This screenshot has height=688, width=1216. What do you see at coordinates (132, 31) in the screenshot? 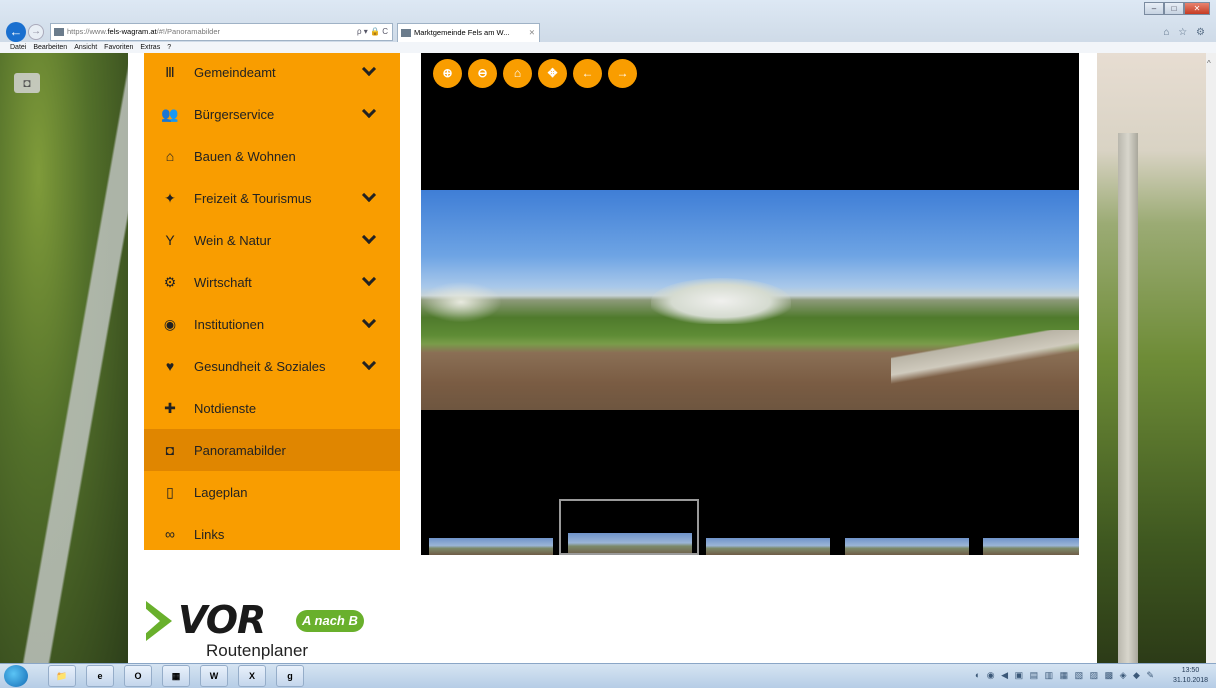
I see `url-host: fels-wagram.at` at bounding box center [132, 31].